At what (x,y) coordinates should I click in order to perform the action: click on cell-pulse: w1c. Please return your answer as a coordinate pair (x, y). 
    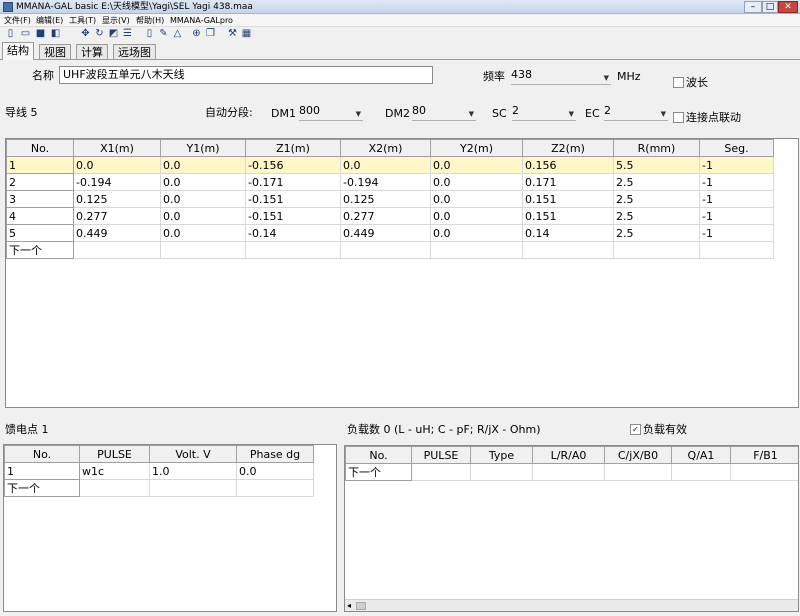
    Looking at the image, I should click on (114, 471).